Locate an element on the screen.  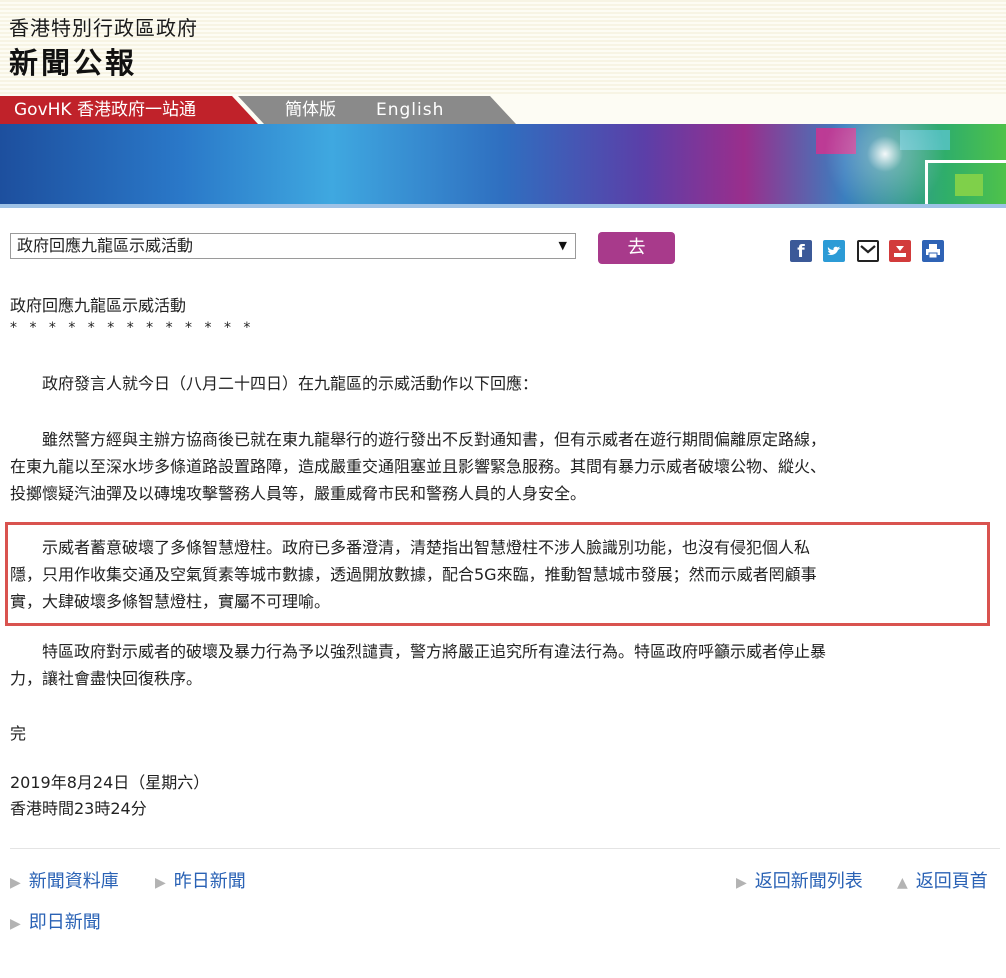
printer-glyph is located at coordinates (933, 251).